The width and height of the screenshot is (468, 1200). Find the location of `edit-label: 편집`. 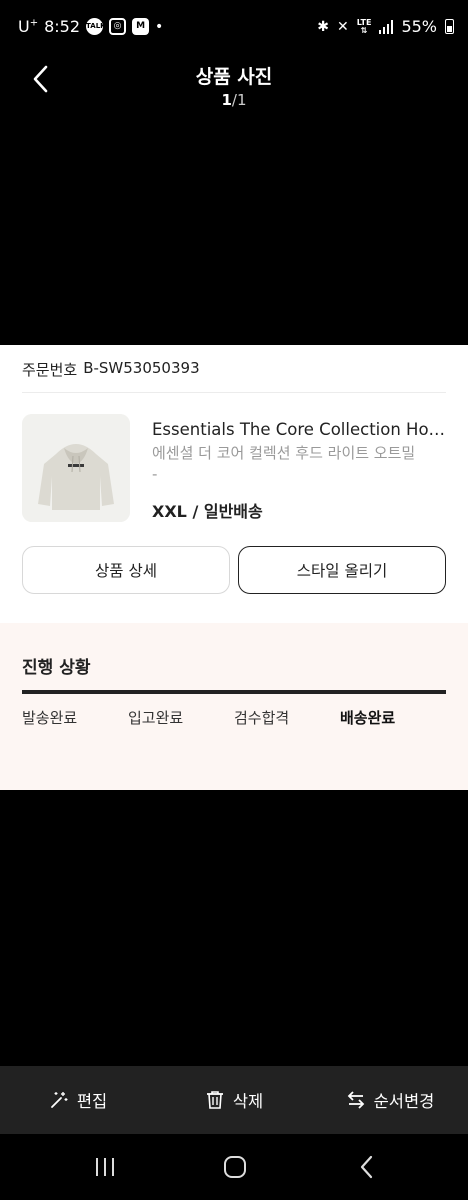

edit-label: 편집 is located at coordinates (92, 1101).